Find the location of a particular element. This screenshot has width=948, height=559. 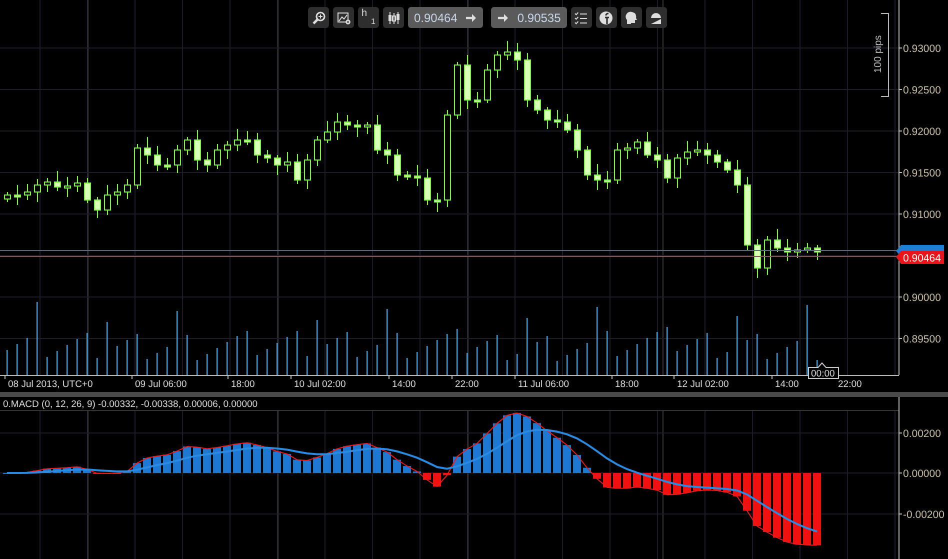

timeframe-button: h 1 is located at coordinates (368, 17).